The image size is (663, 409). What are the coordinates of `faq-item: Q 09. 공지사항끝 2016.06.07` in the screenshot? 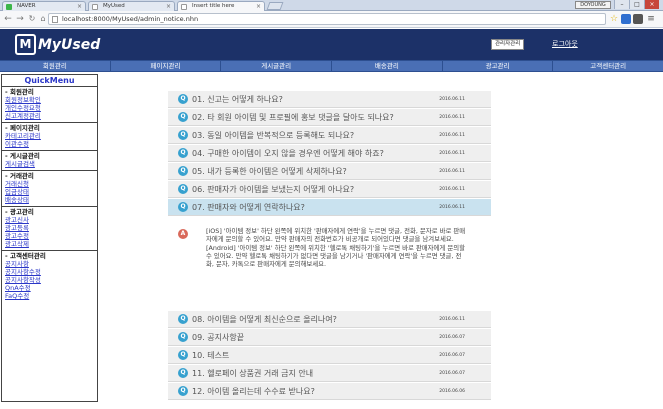 It's located at (329, 337).